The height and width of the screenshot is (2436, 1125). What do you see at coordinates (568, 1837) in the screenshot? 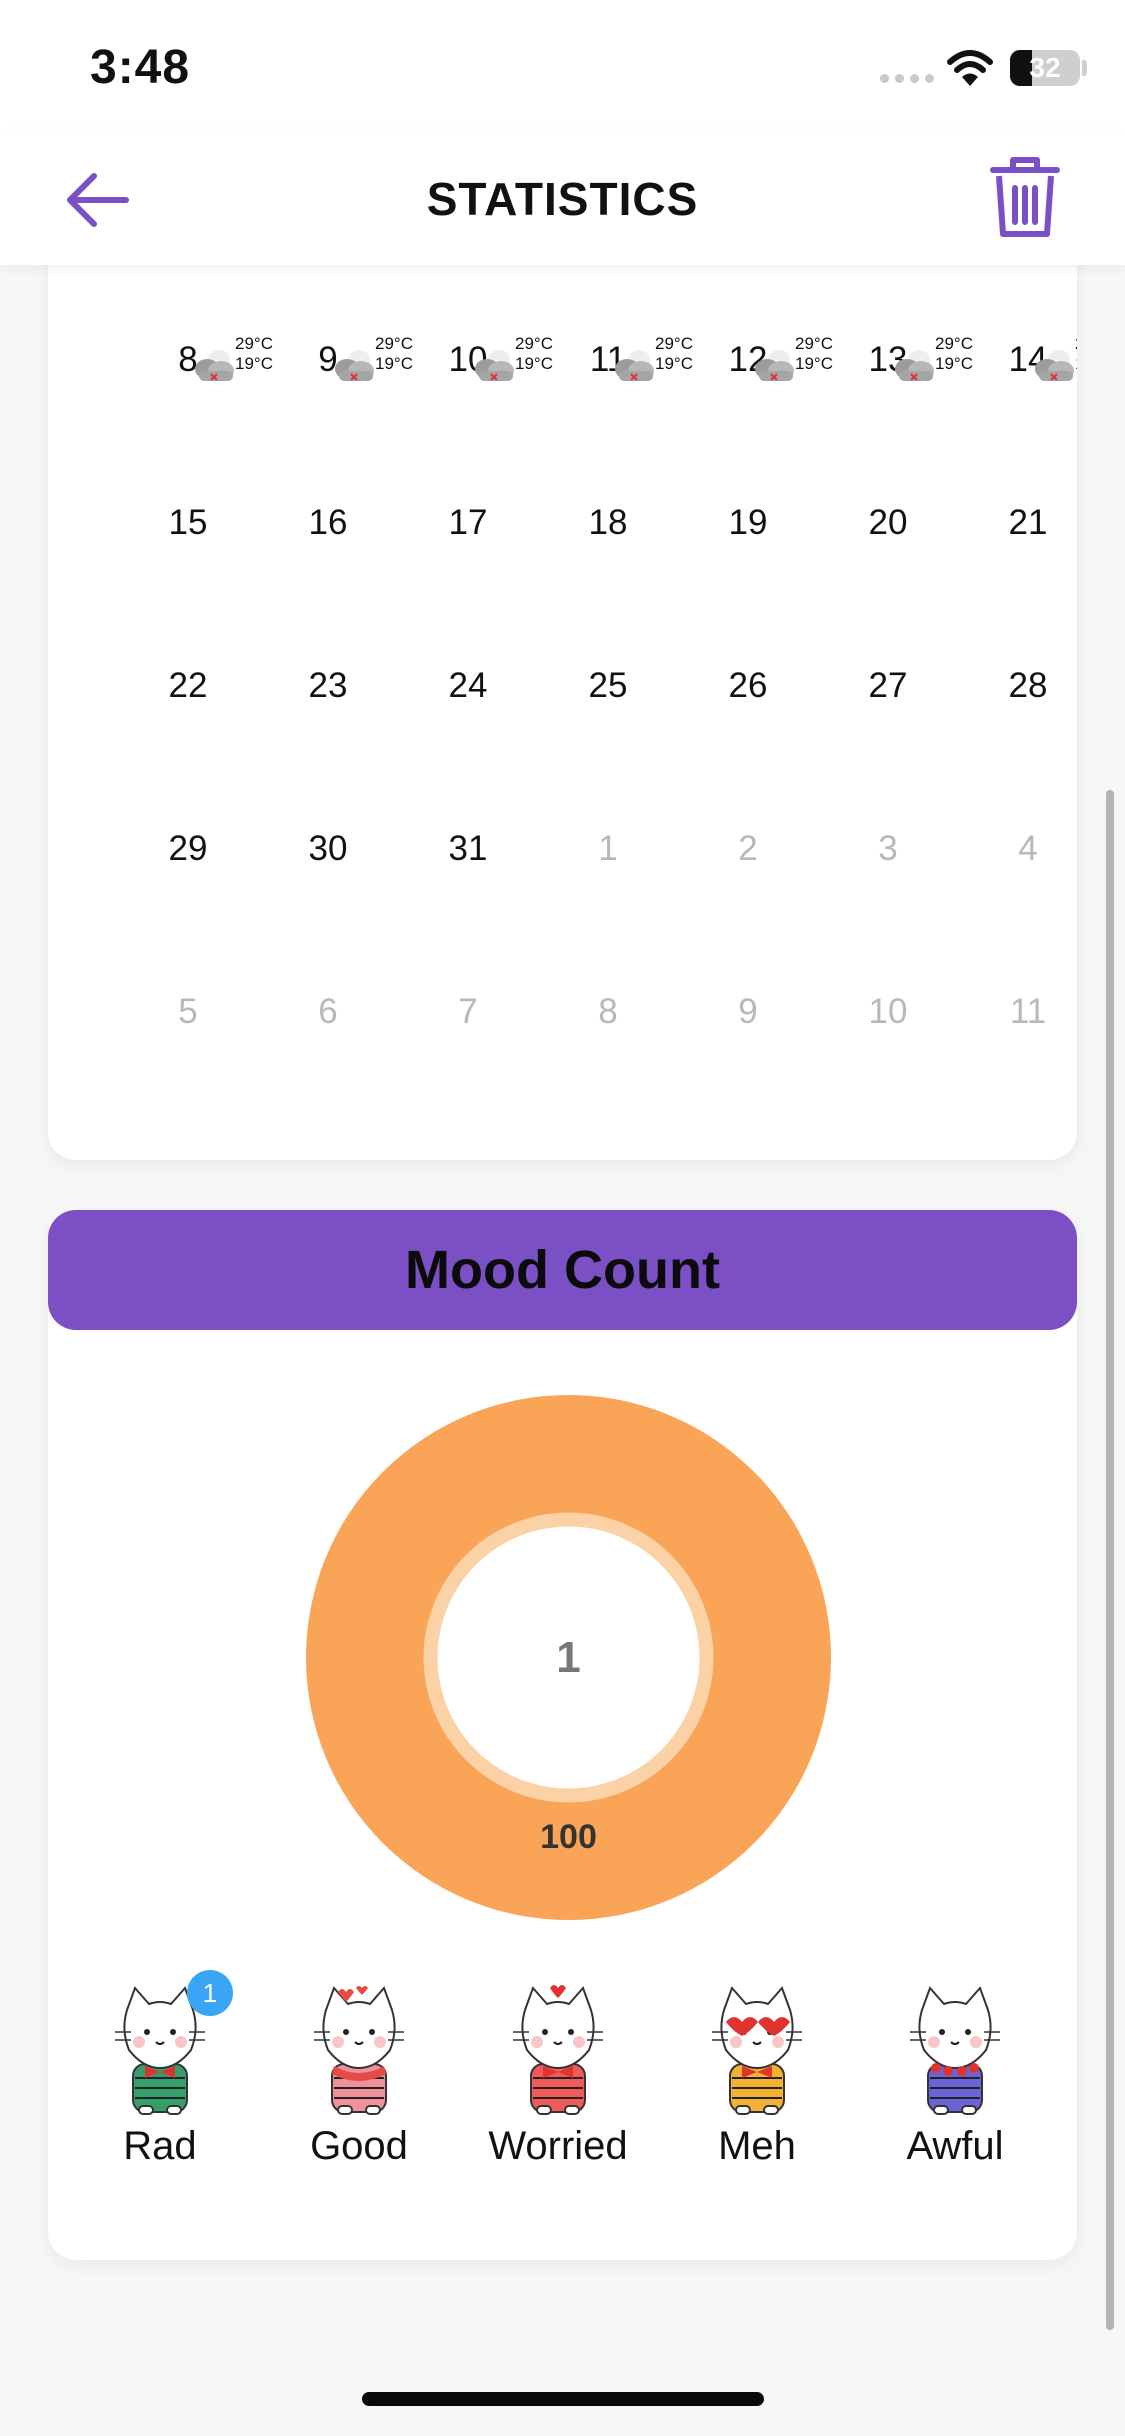
I see `donut-segment-label: 100` at bounding box center [568, 1837].